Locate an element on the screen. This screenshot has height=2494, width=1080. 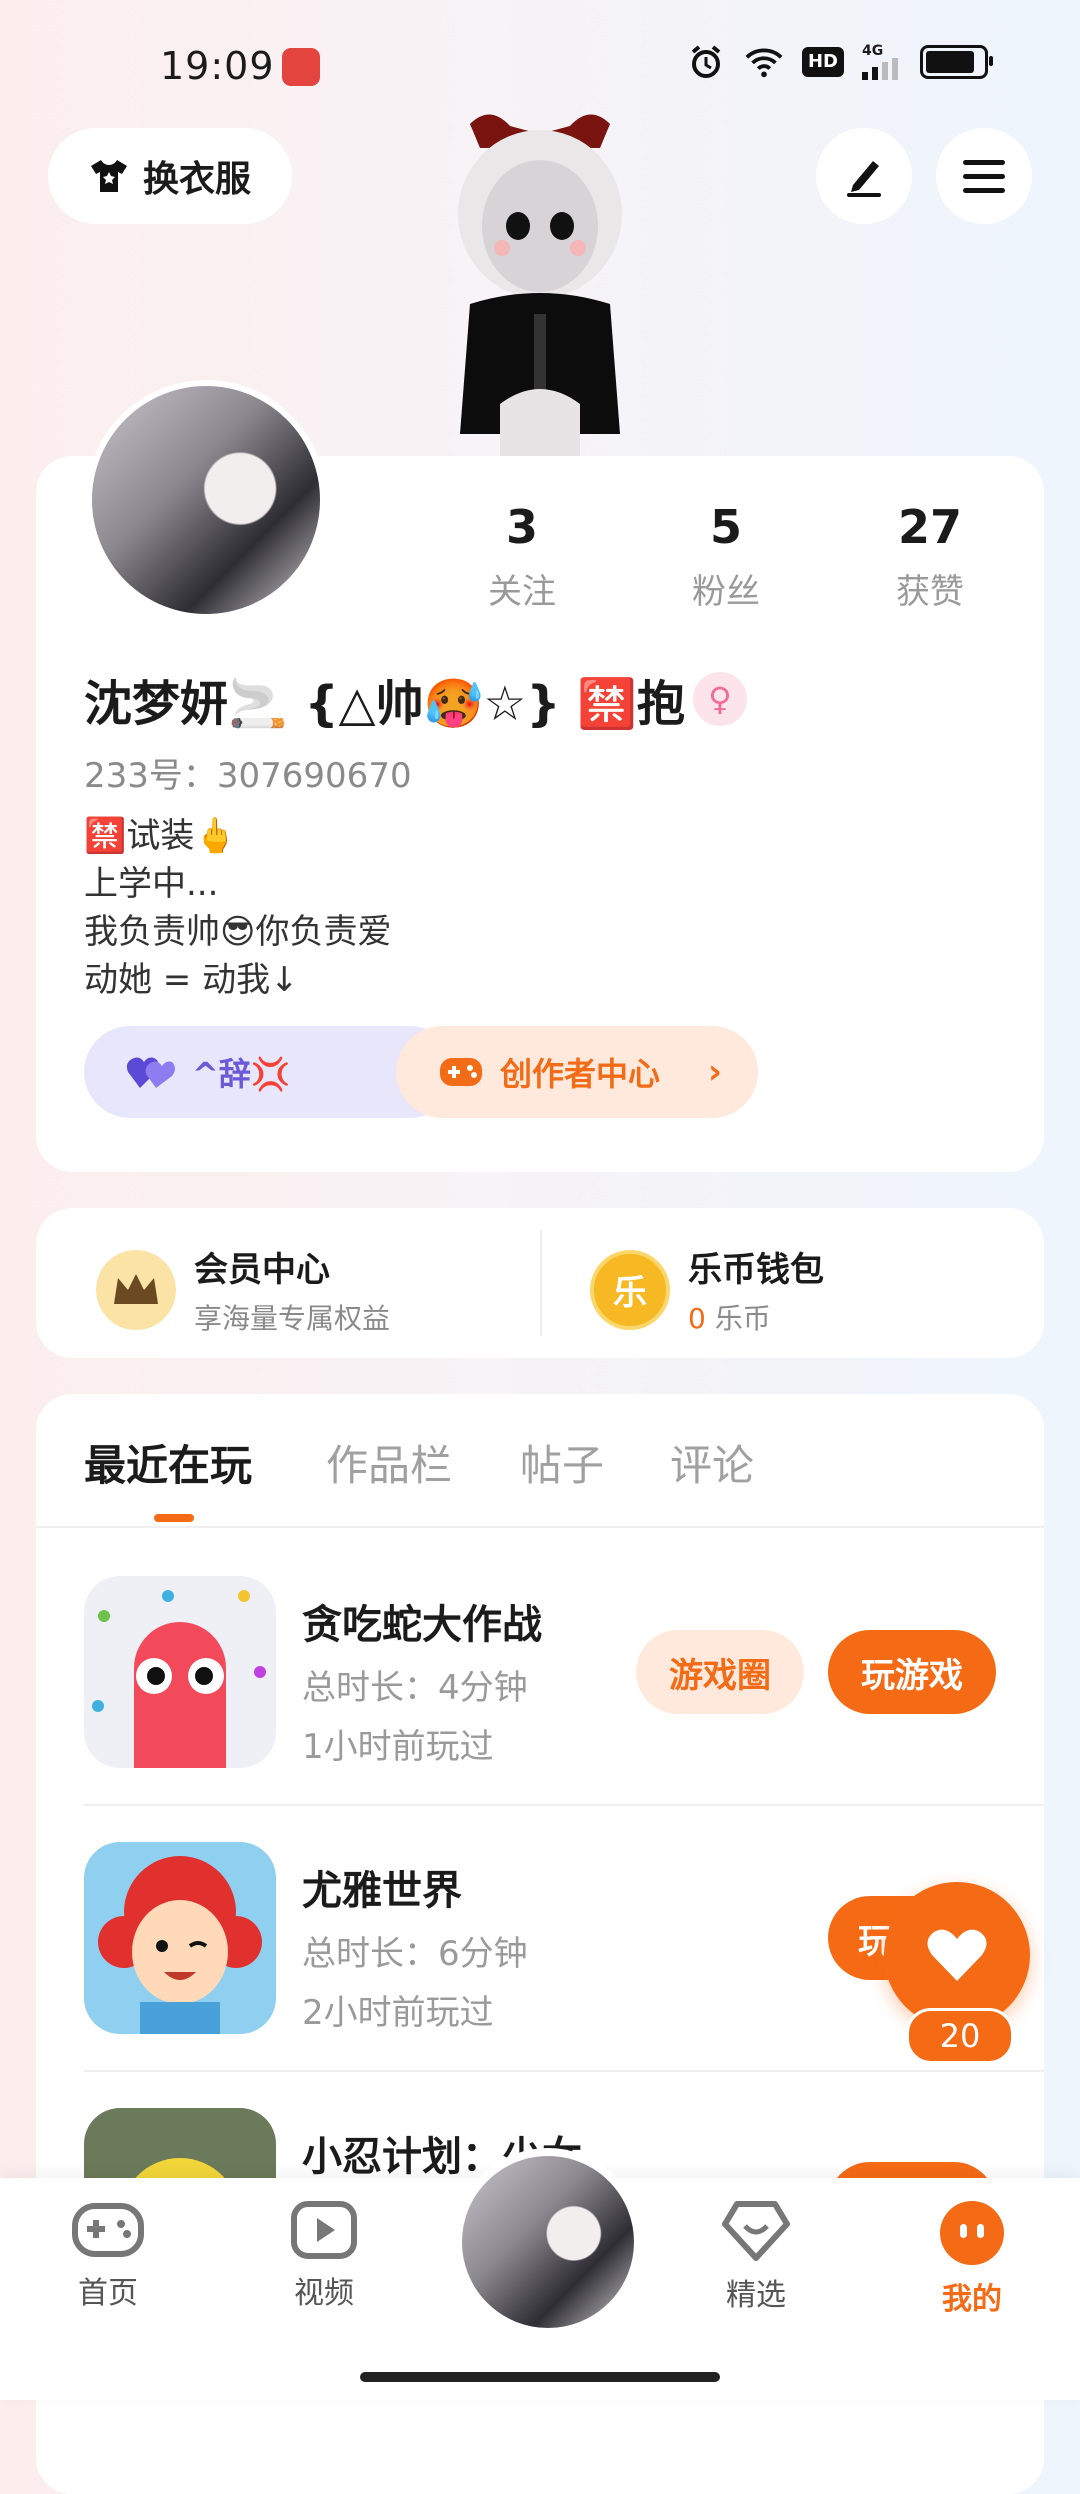
battery-icon is located at coordinates (956, 62).